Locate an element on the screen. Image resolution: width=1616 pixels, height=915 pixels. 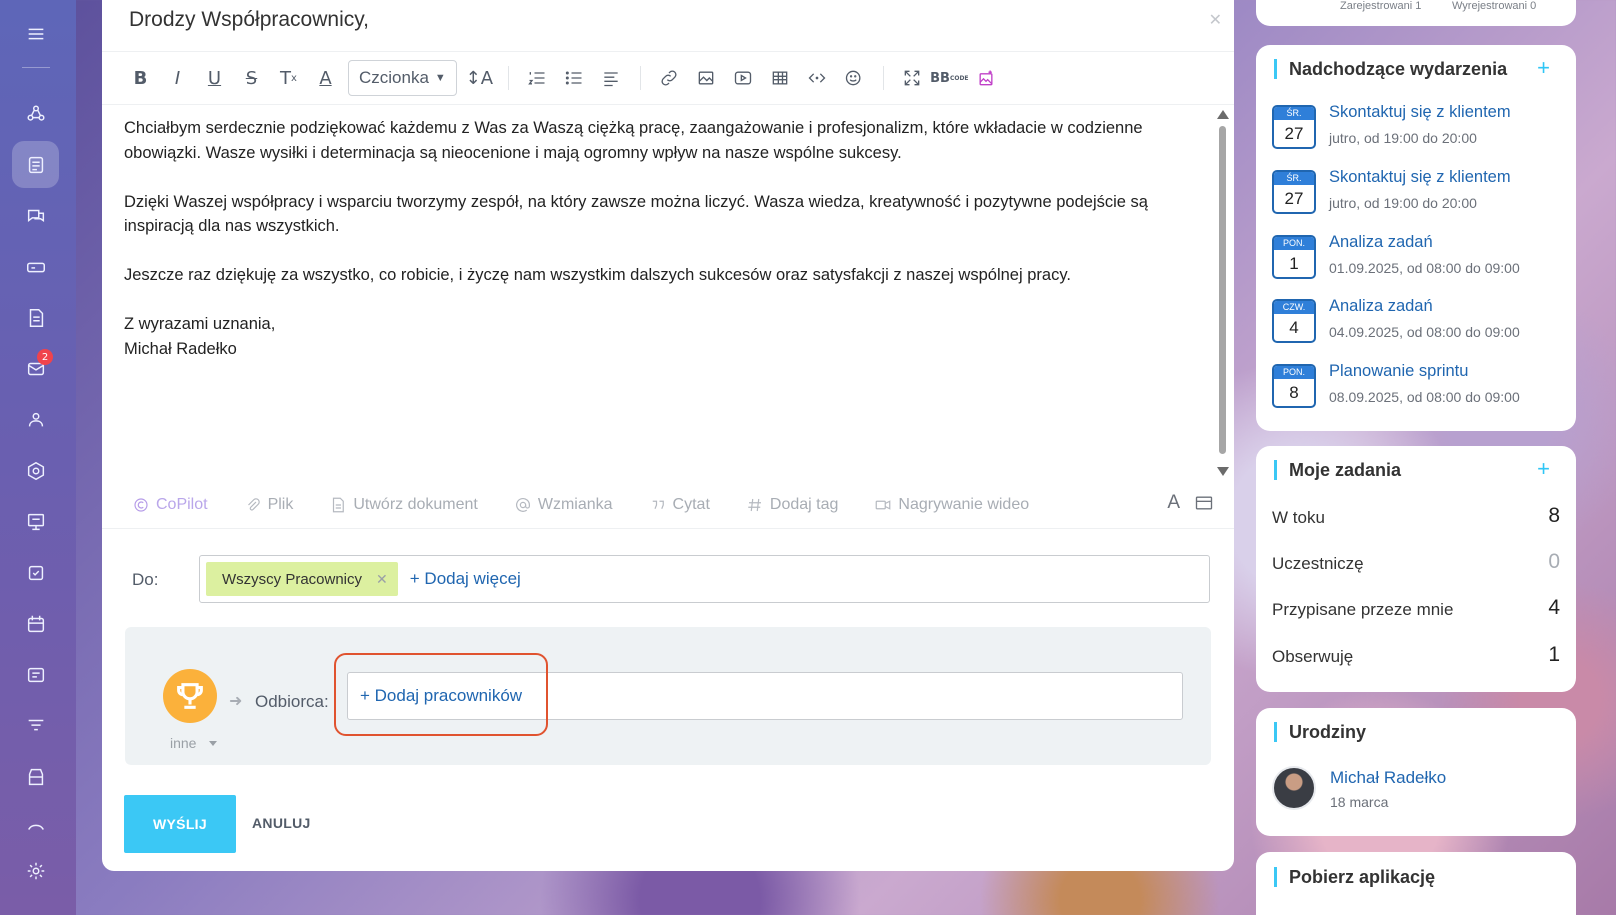
event-weekday: CZW. is located at coordinates (1294, 307).